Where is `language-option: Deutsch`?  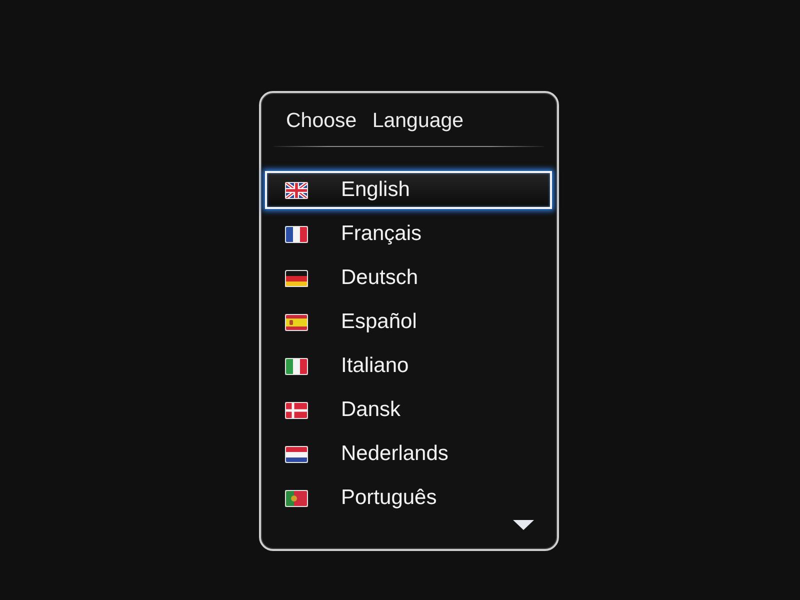
language-option: Deutsch is located at coordinates (408, 278).